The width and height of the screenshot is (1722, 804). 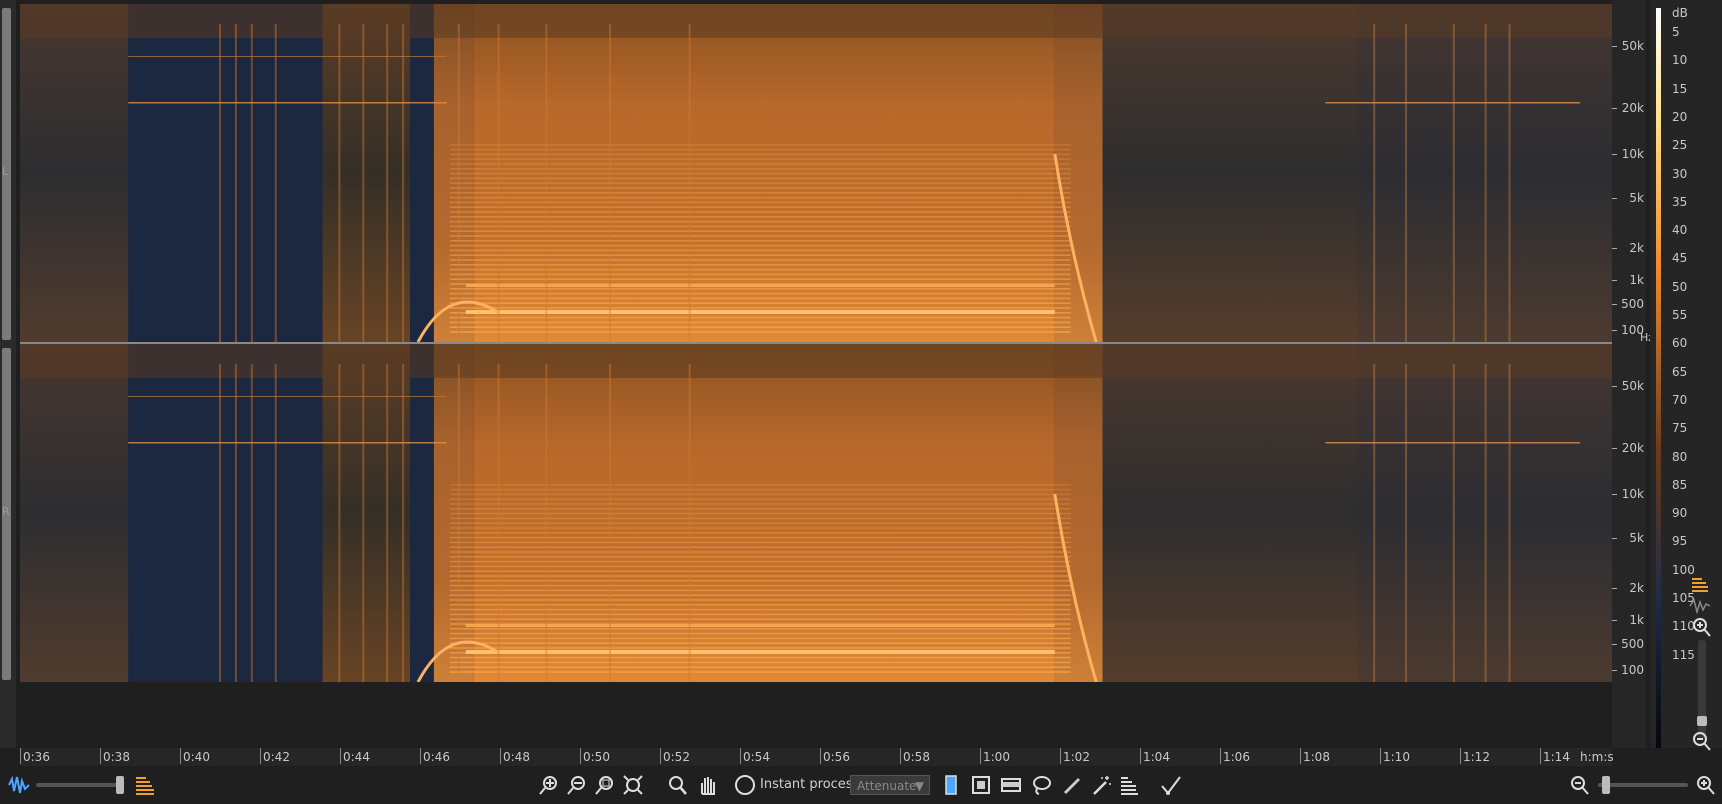 I want to click on time-tick-label: 1:06, so click(x=1236, y=757).